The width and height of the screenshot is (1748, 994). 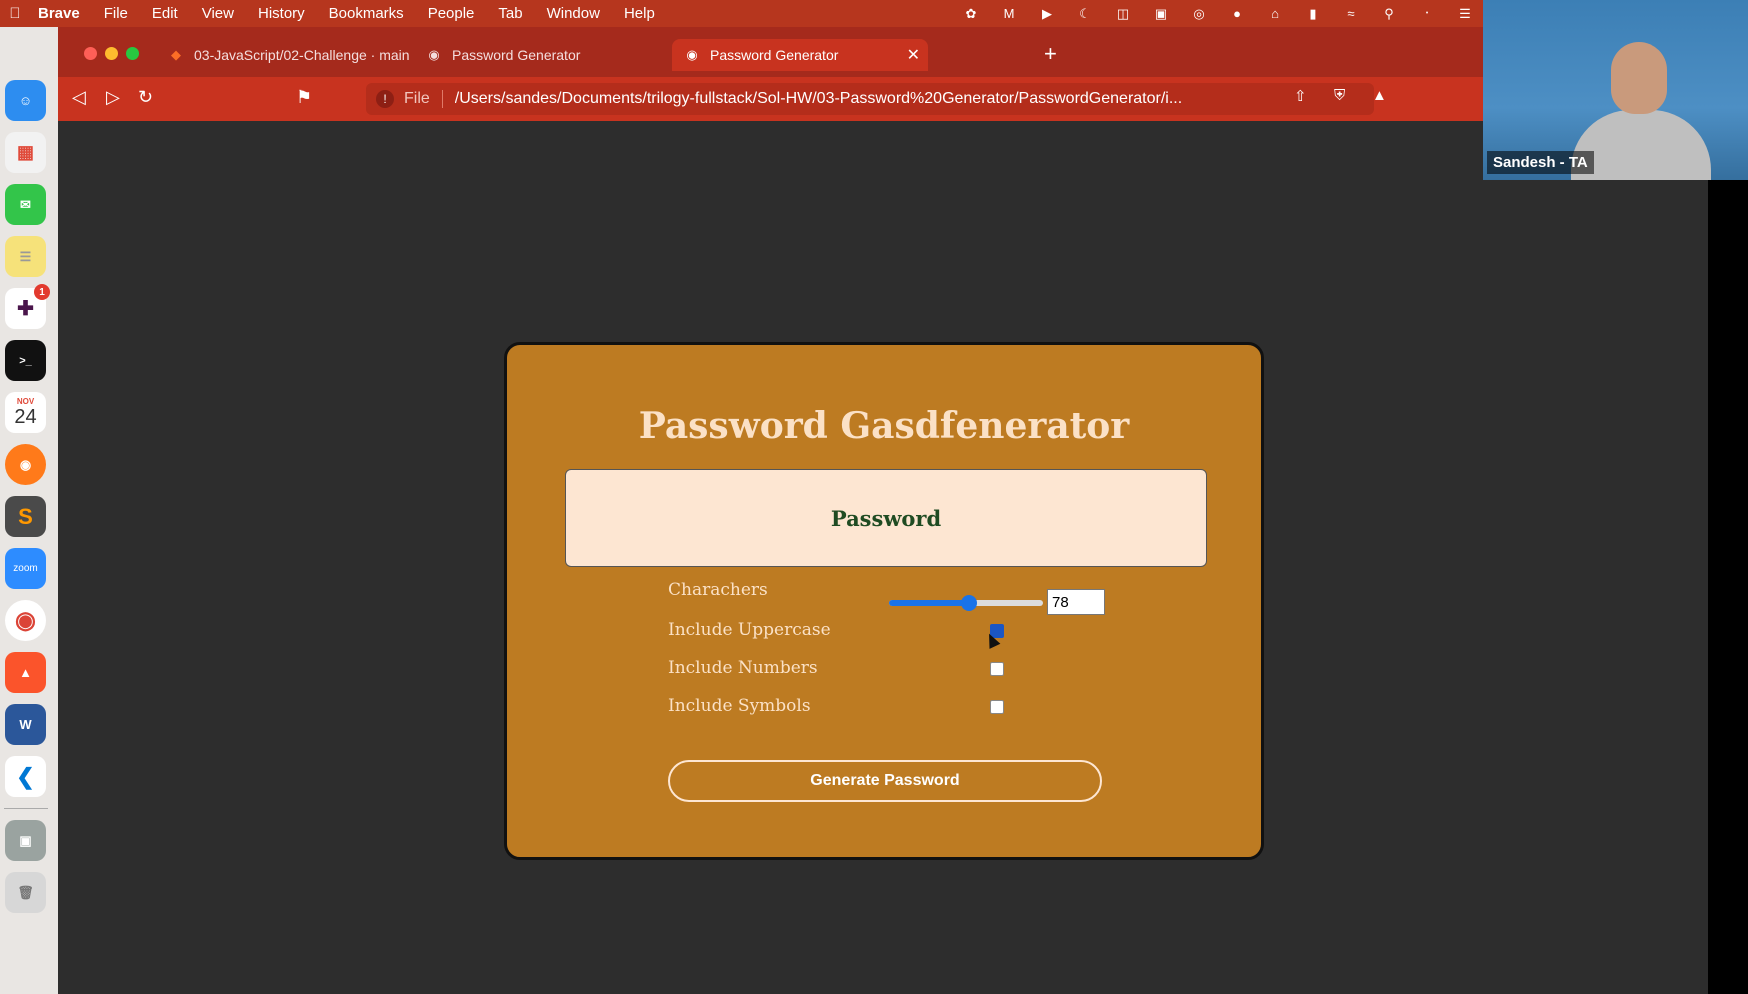 I want to click on page-title: Password Gasdfenerator, so click(x=884, y=426).